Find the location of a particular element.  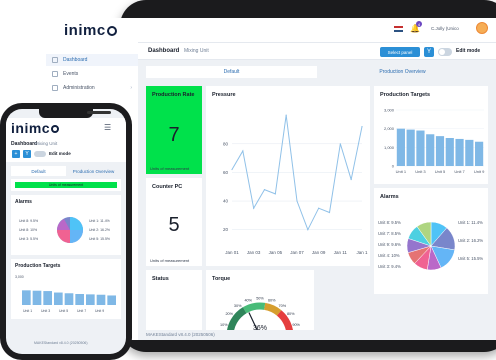

gauge-tick-label: 30% is located at coordinates (238, 306).